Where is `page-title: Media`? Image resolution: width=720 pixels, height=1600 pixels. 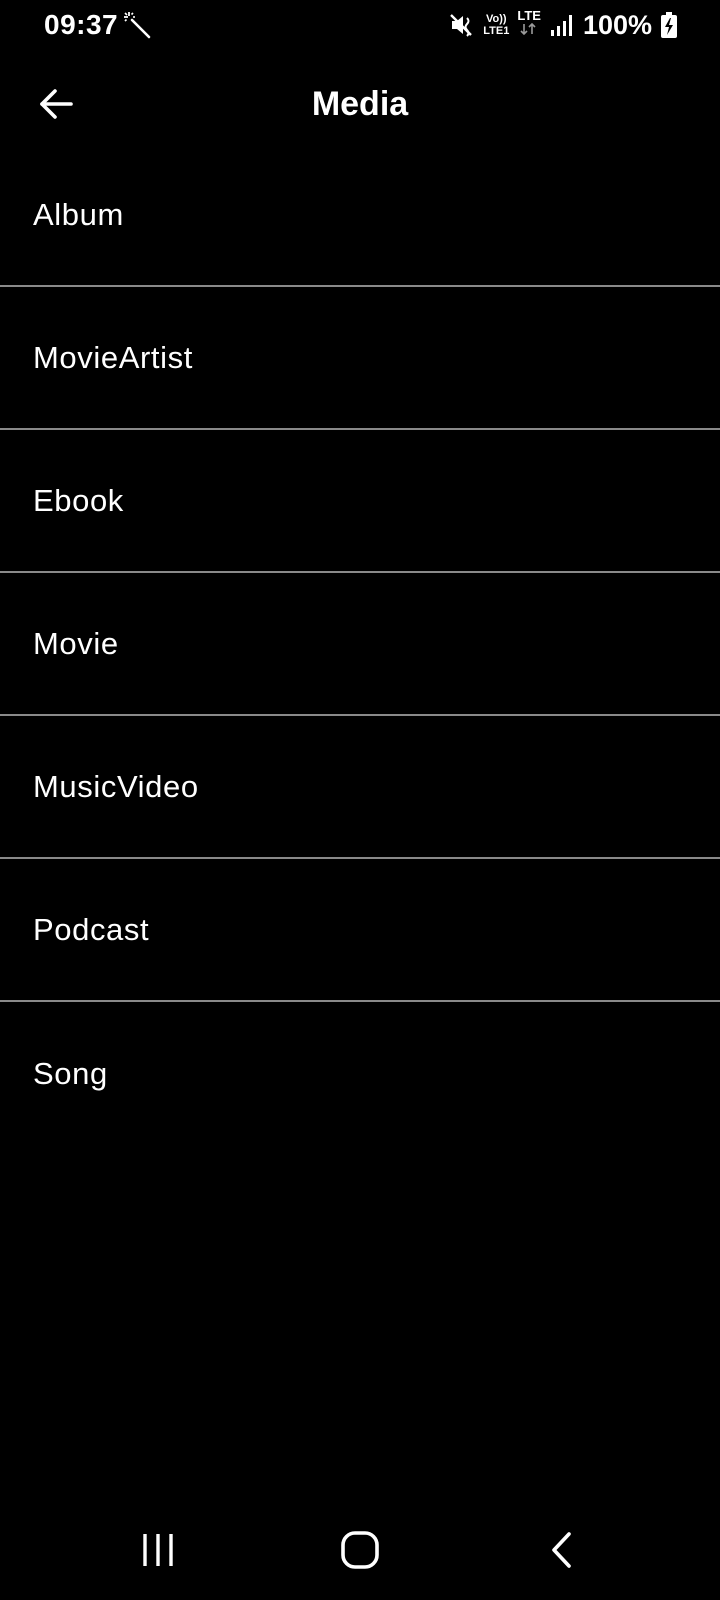
page-title: Media is located at coordinates (360, 104).